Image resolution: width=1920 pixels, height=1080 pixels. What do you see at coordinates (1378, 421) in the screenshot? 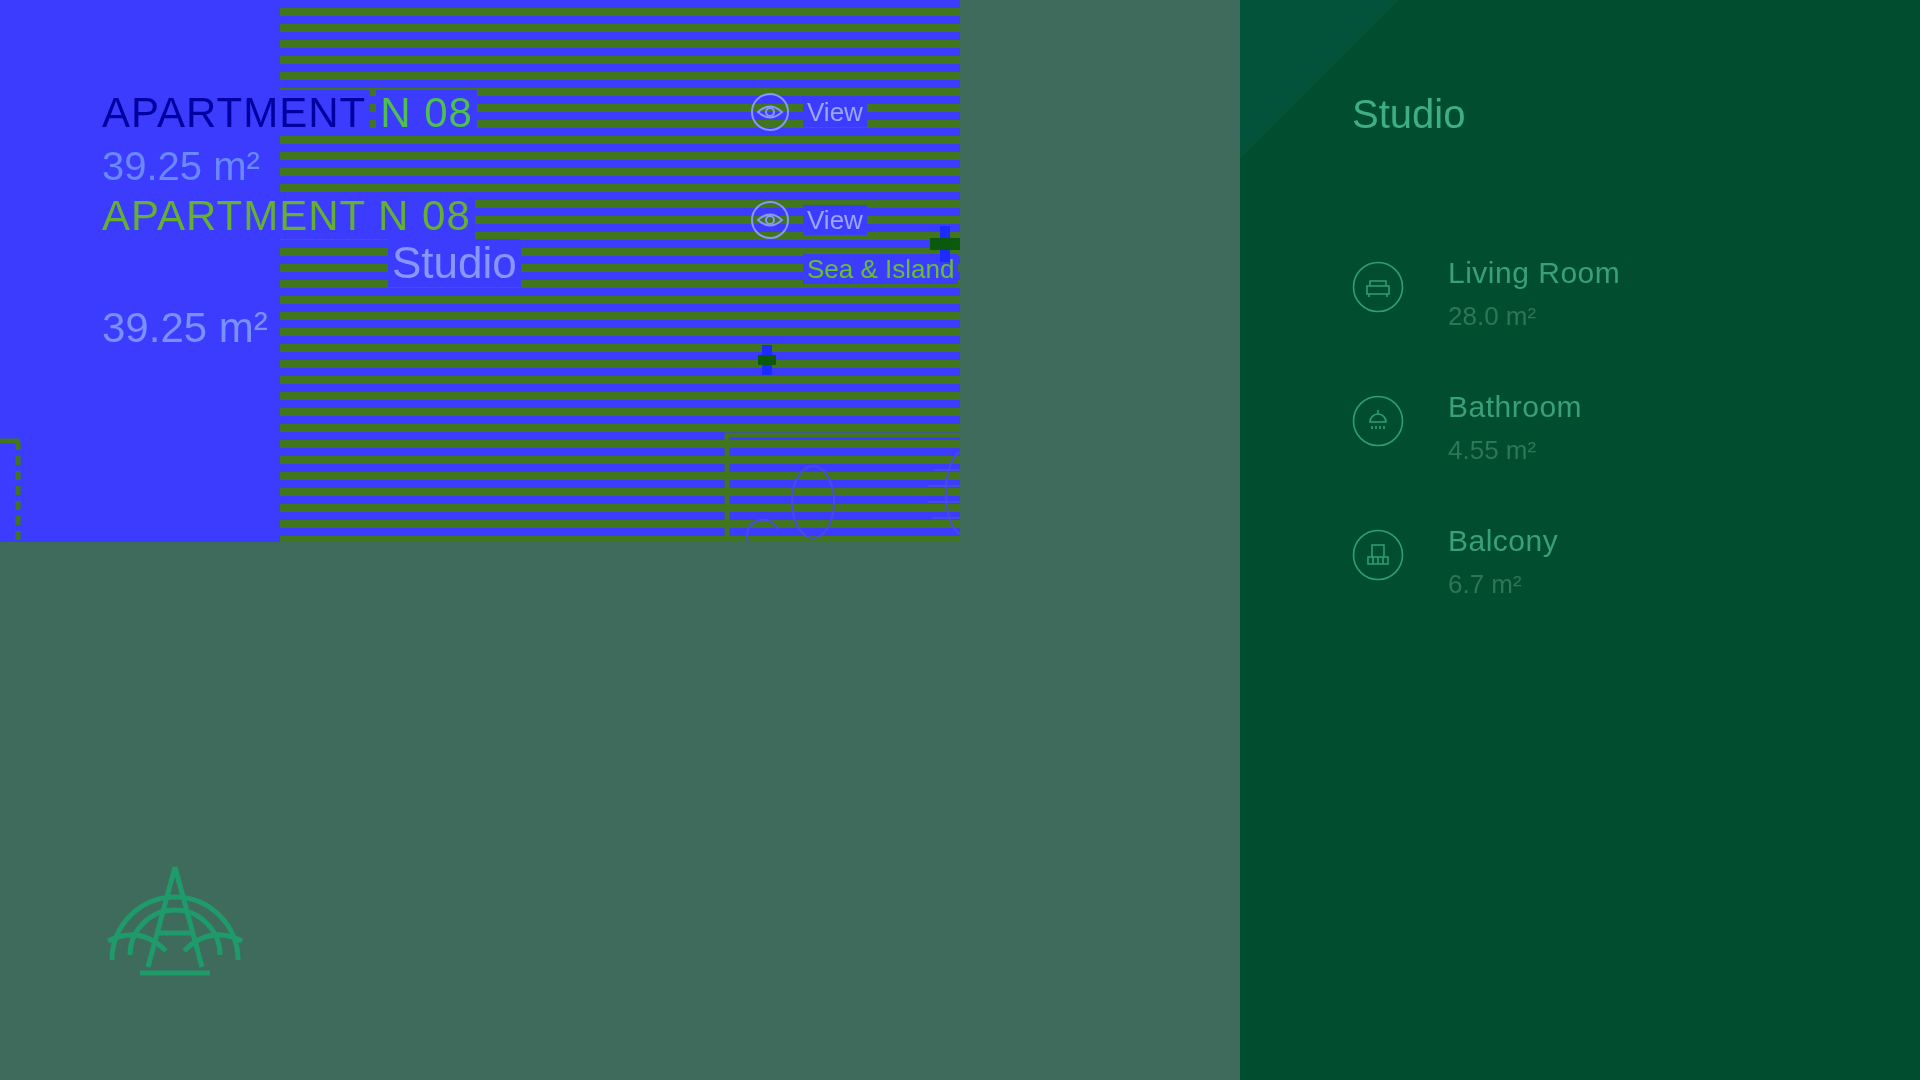
I see `shower-head-icon` at bounding box center [1378, 421].